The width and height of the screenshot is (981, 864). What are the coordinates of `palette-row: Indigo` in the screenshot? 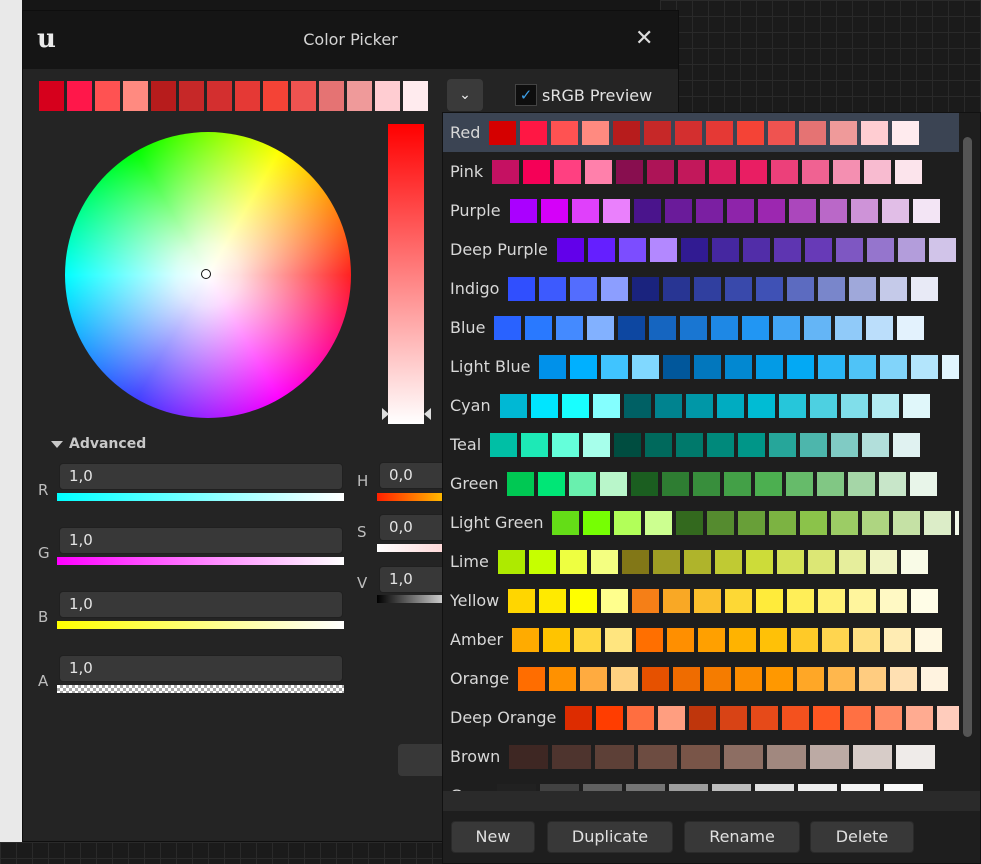 It's located at (701, 288).